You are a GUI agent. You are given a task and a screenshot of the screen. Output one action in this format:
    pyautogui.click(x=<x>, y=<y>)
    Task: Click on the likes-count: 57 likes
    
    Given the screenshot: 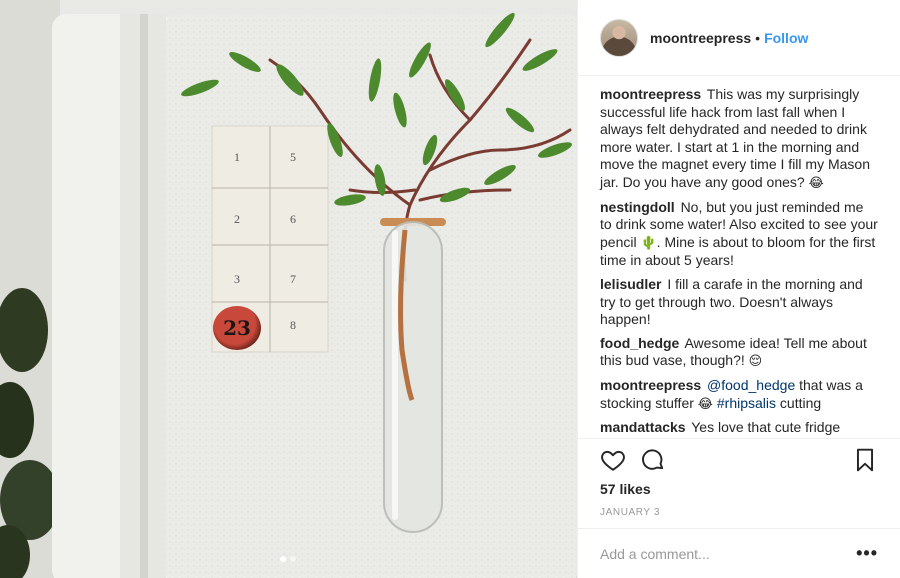 What is the action you would take?
    pyautogui.click(x=739, y=489)
    